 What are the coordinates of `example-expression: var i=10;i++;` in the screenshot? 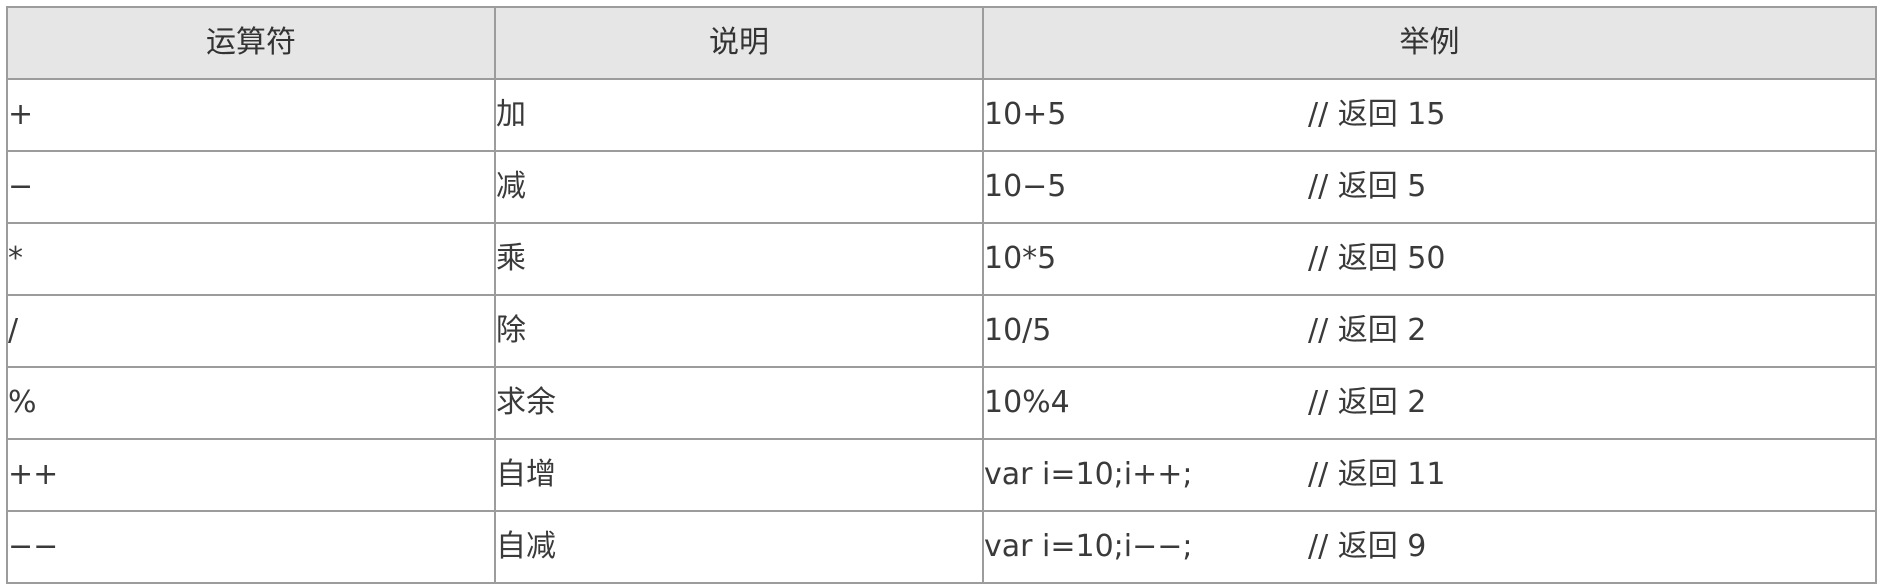 It's located at (1088, 475).